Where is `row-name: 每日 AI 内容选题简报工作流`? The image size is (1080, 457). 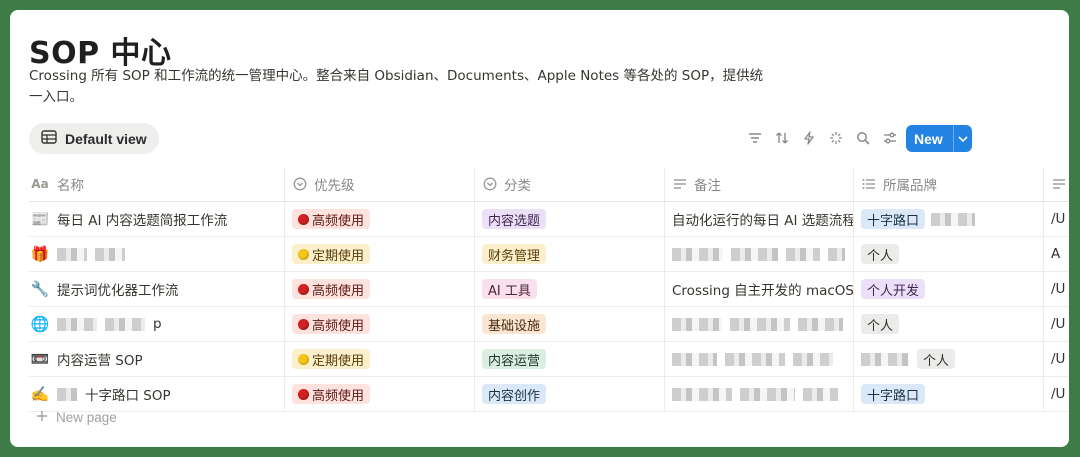 row-name: 每日 AI 内容选题简报工作流 is located at coordinates (142, 221).